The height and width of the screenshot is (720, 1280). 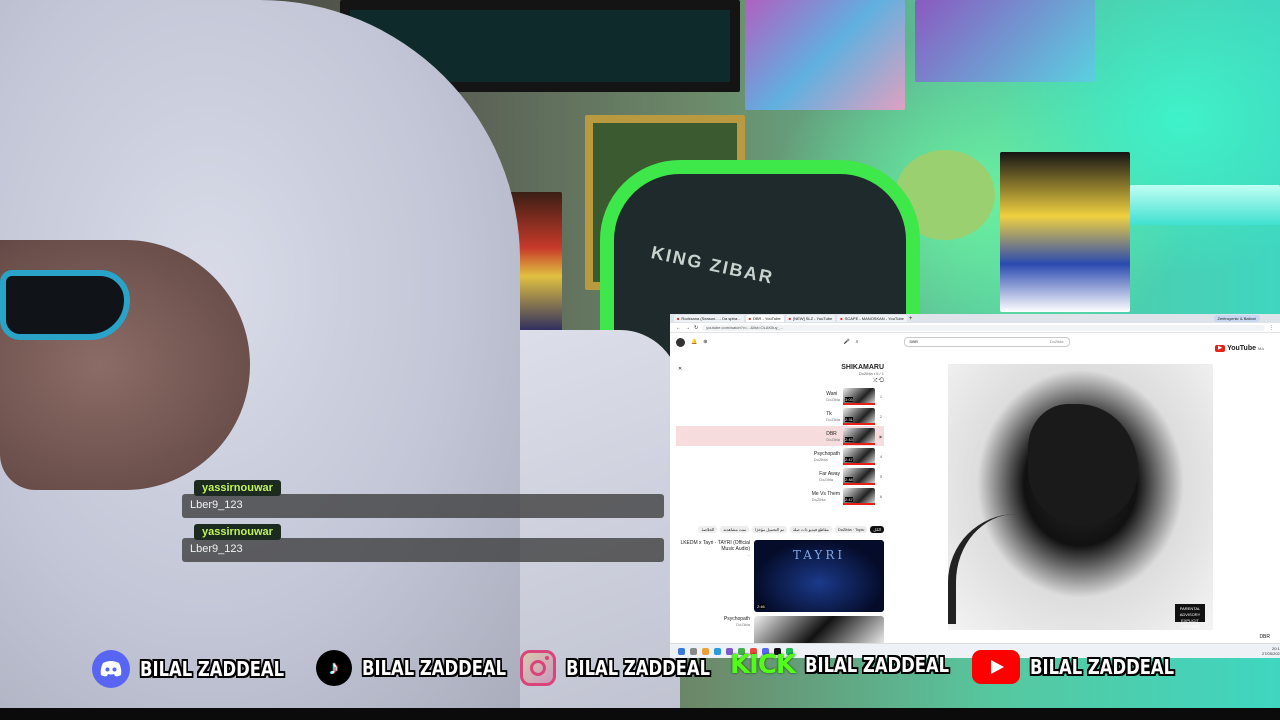 What do you see at coordinates (780, 476) in the screenshot?
I see `playlist-item: Far Away DoZibla 2:48 5` at bounding box center [780, 476].